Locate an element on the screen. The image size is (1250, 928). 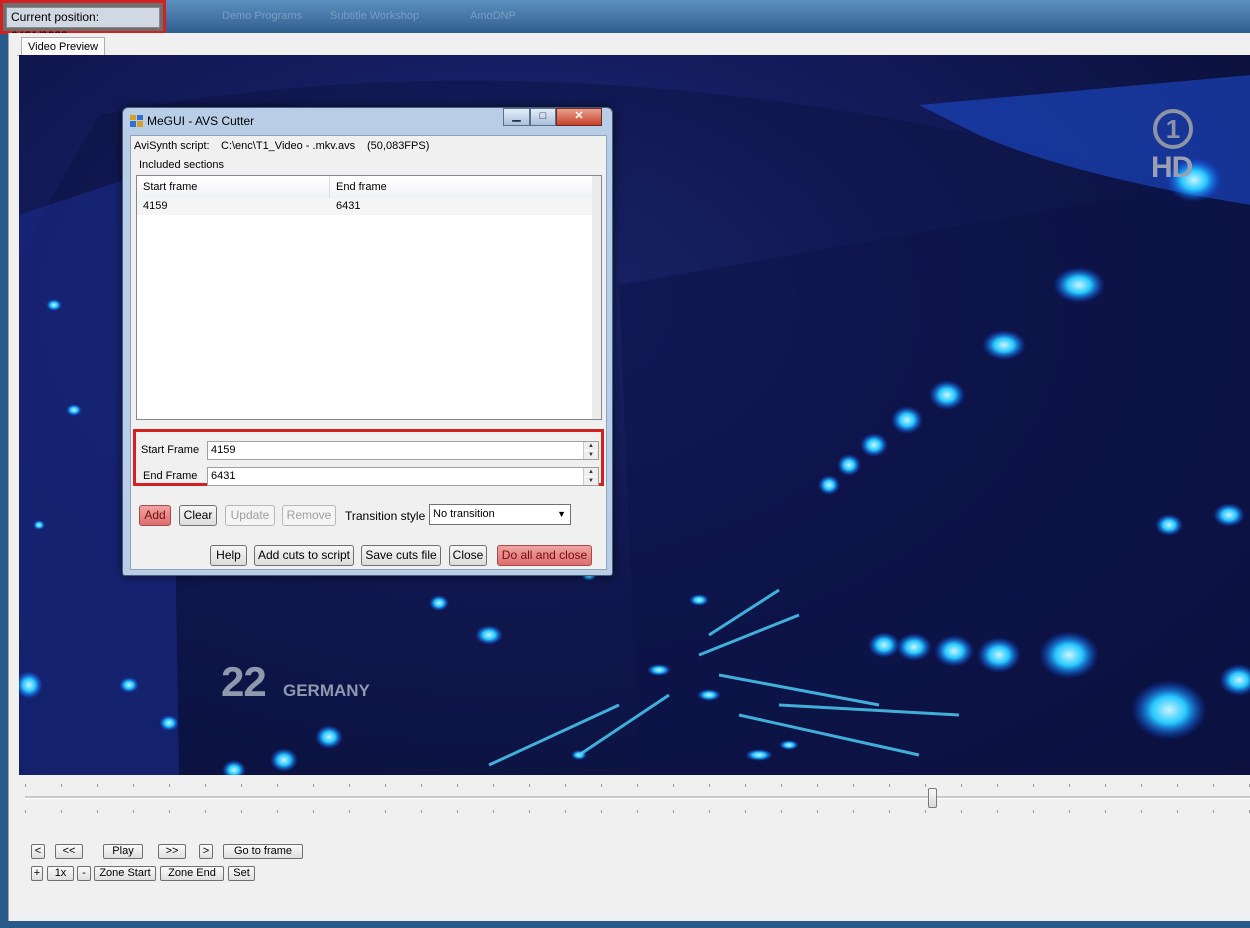
slider-track is located at coordinates (637, 797).